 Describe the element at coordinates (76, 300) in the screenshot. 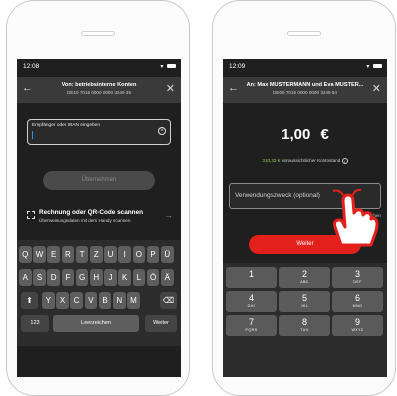

I see `key-c: C` at that location.